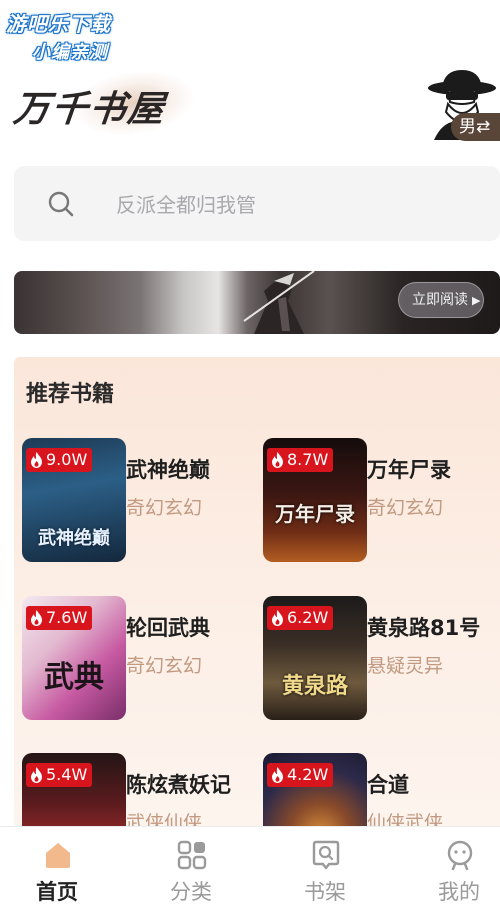 The image size is (500, 905). Describe the element at coordinates (74, 538) in the screenshot. I see `cover-title: 武神绝巅` at that location.